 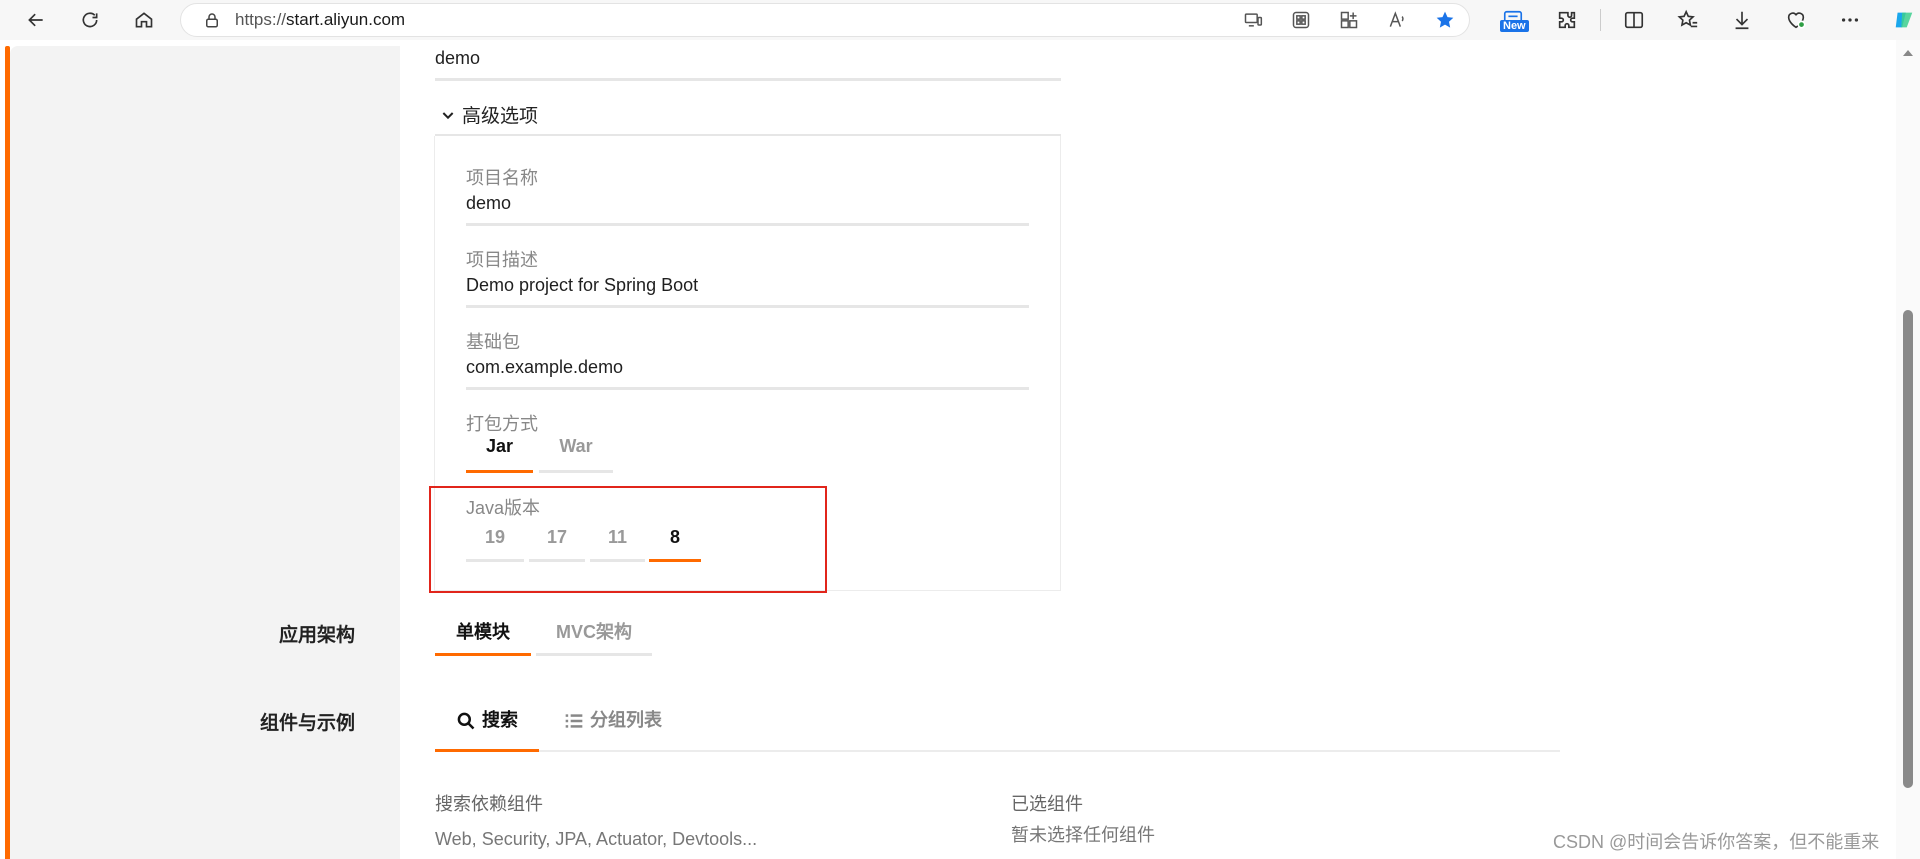 I want to click on components-label: 组件与示例, so click(x=307, y=723).